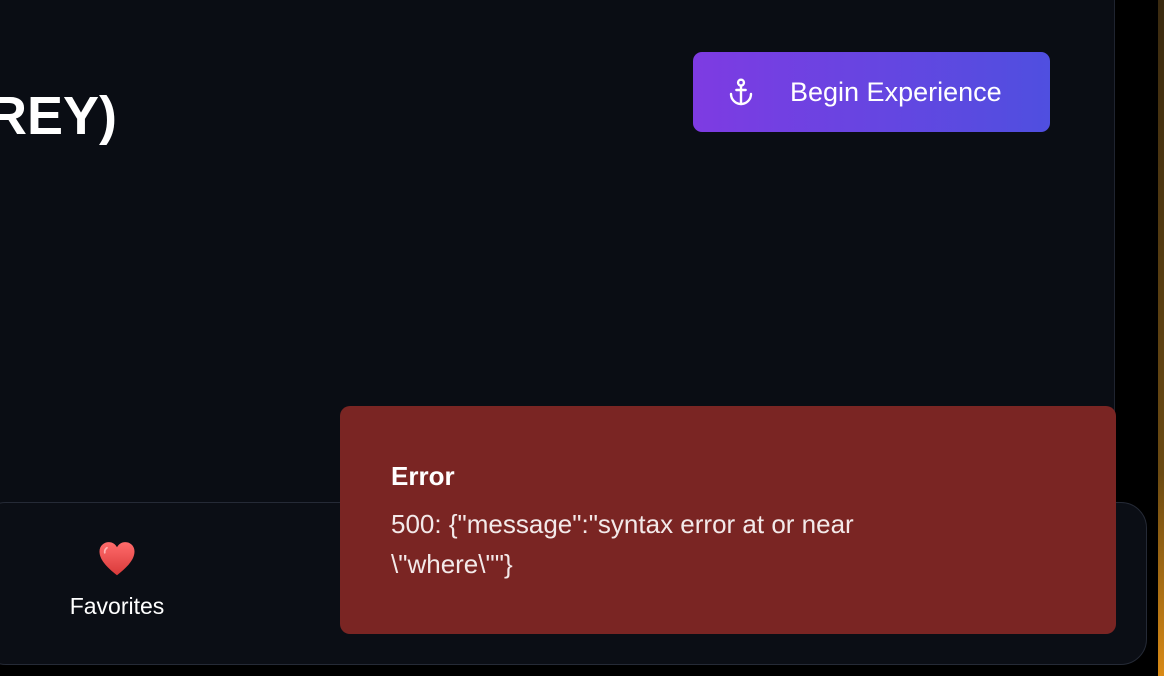 This screenshot has height=676, width=1164. What do you see at coordinates (59, 116) in the screenshot?
I see `page-title: REY)` at bounding box center [59, 116].